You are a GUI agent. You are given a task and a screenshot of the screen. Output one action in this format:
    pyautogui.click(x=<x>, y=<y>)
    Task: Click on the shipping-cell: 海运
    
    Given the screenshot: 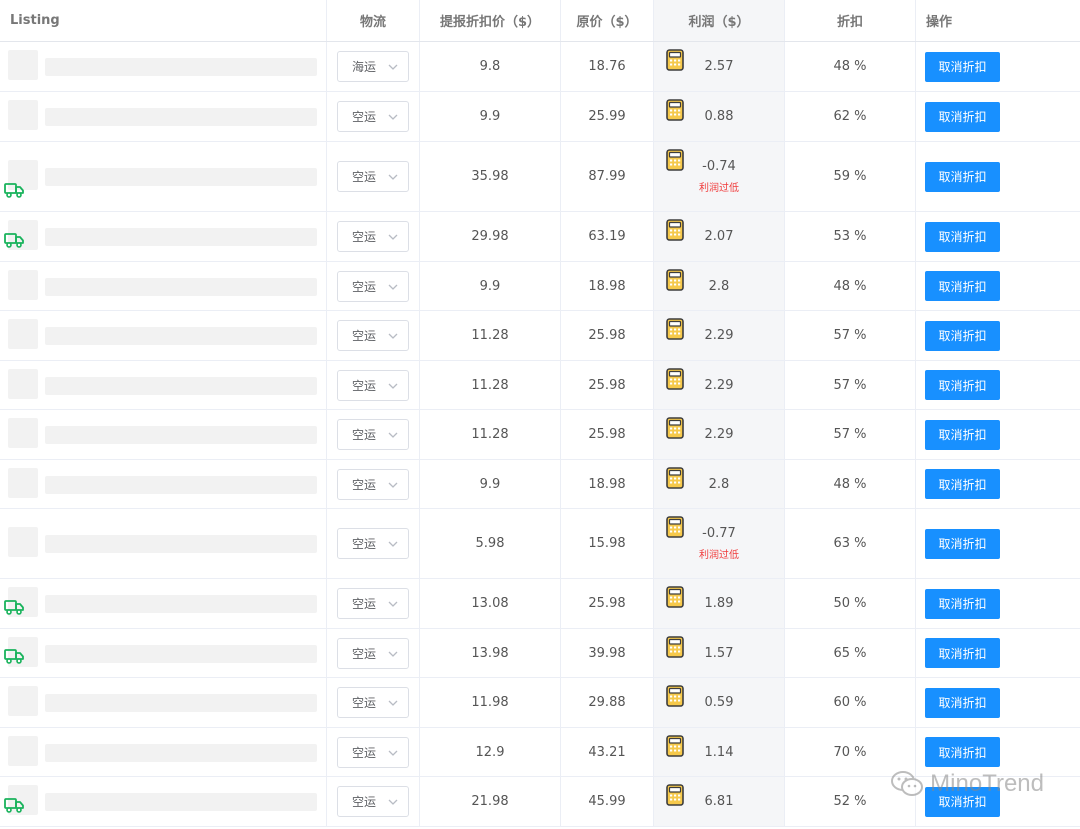 What is the action you would take?
    pyautogui.click(x=373, y=66)
    